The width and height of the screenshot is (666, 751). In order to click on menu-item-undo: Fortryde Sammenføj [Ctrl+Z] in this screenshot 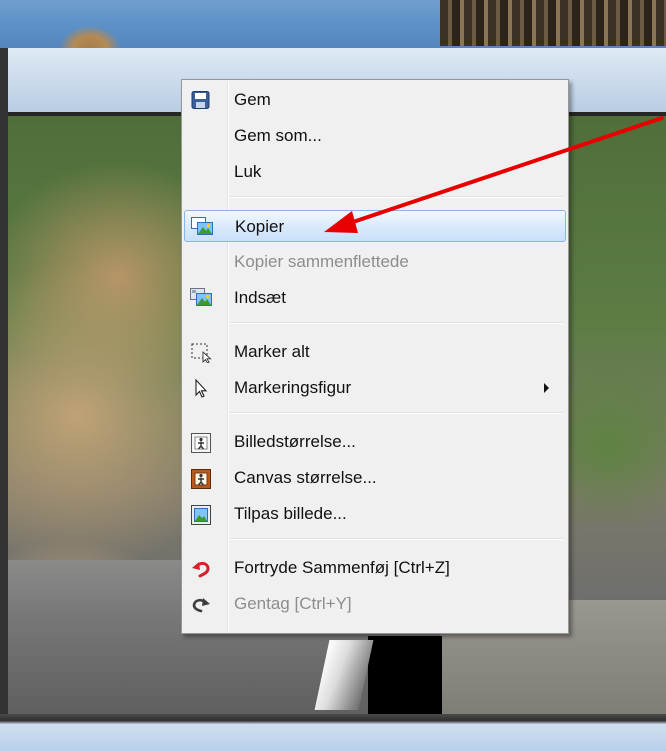, I will do `click(375, 568)`.